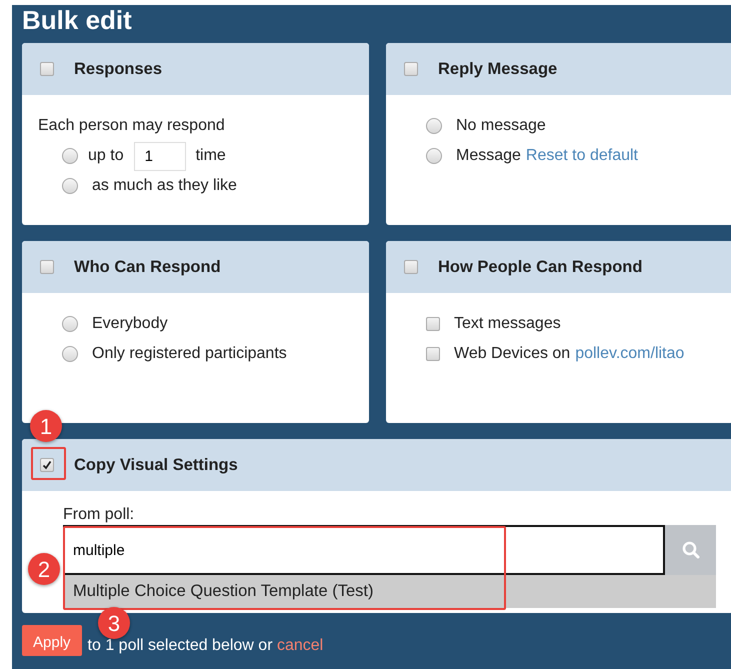  What do you see at coordinates (147, 267) in the screenshot?
I see `card-title: Who Can Respond` at bounding box center [147, 267].